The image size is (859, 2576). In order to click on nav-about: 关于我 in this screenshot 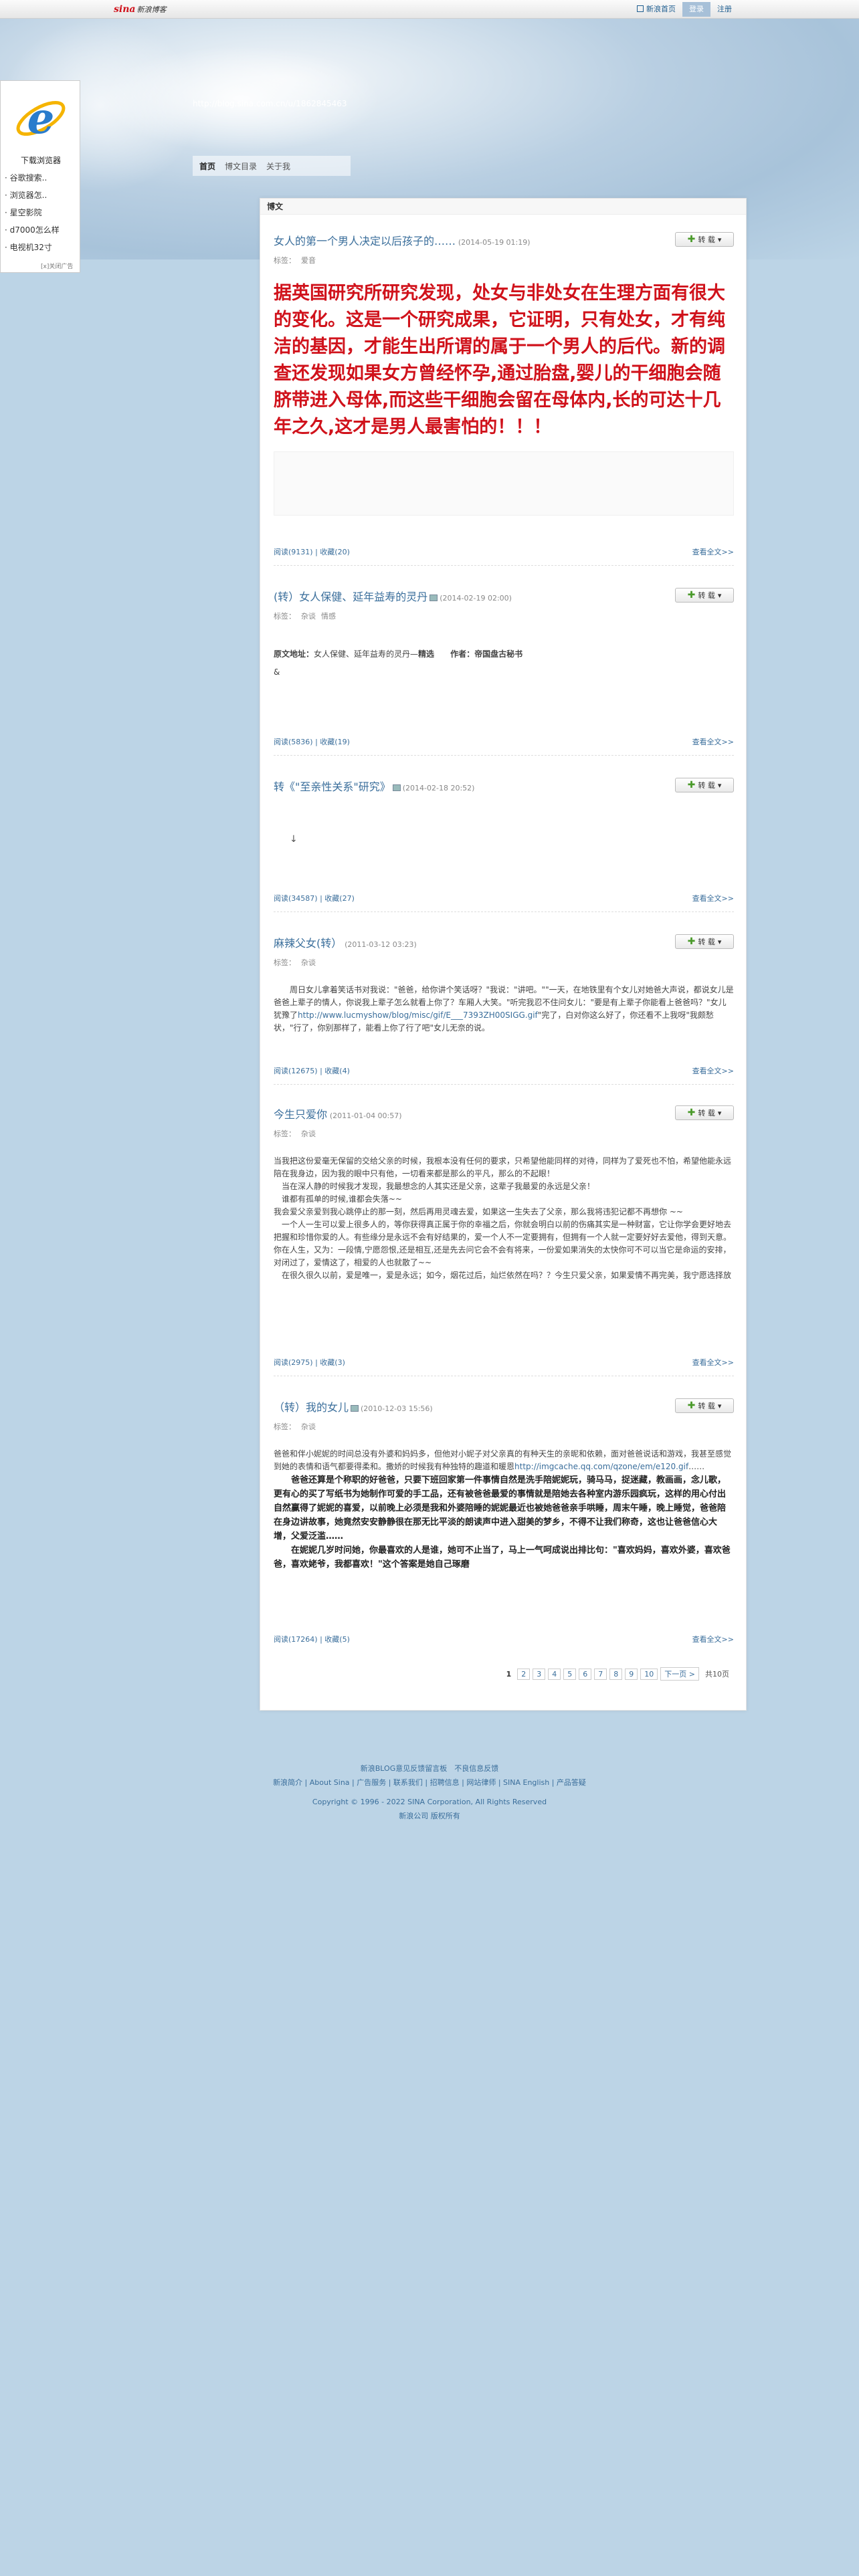, I will do `click(278, 166)`.